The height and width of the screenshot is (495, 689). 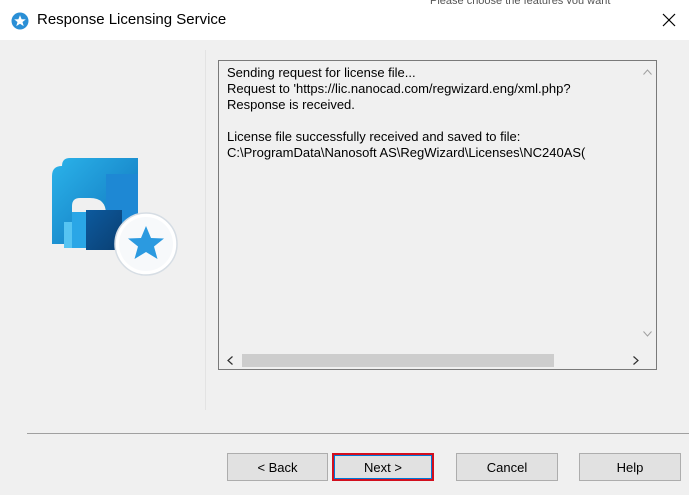 I want to click on cancel-button: Cancel, so click(x=507, y=467).